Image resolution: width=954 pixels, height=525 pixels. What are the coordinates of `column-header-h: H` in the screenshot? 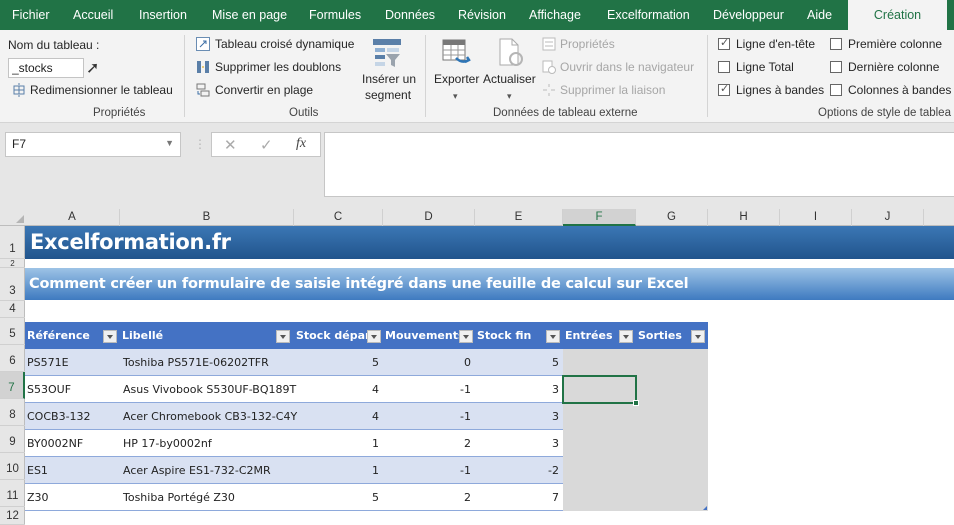 It's located at (744, 217).